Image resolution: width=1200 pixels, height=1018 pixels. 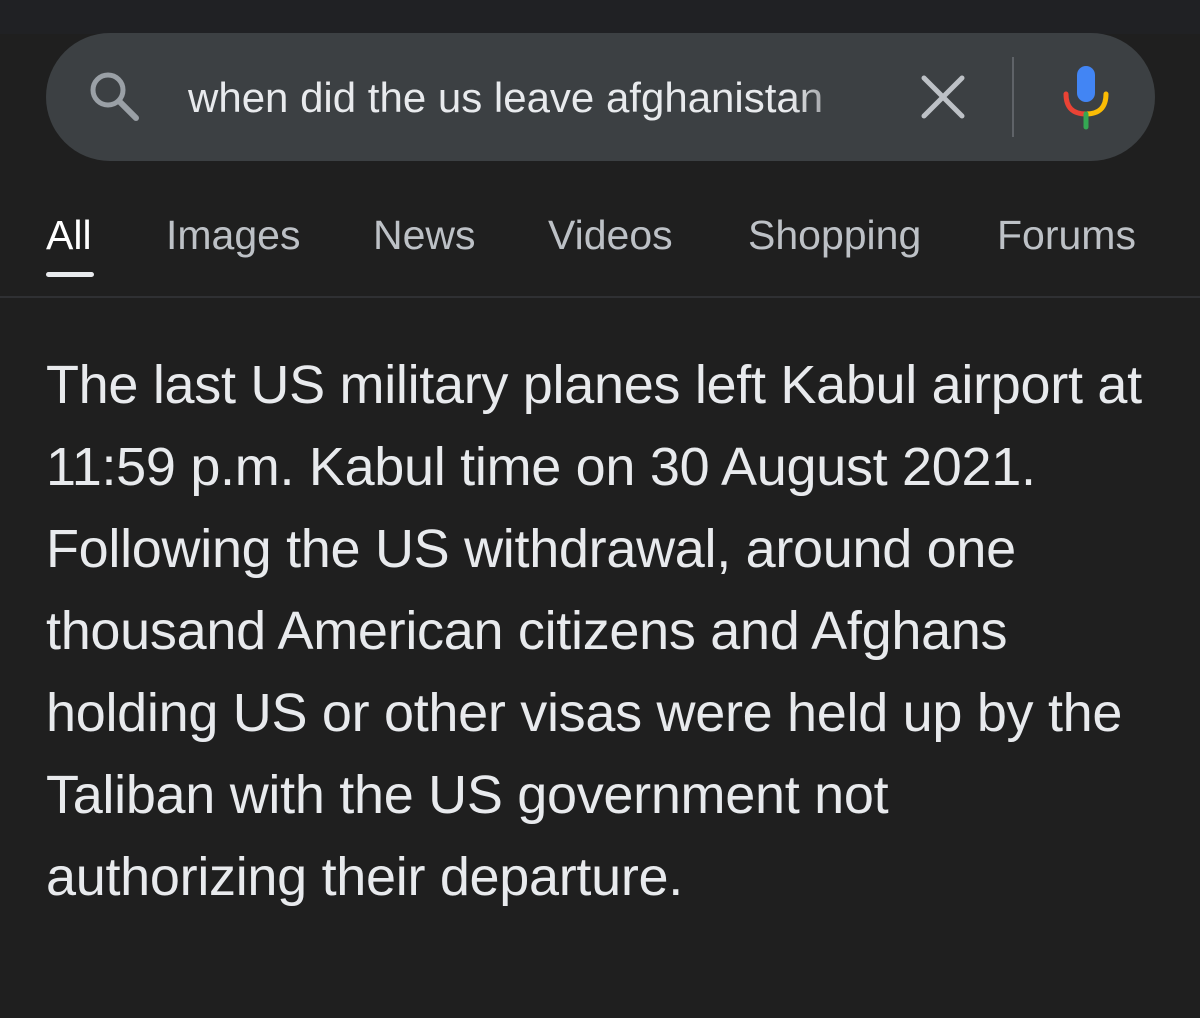 I want to click on search-tabs: All Images News Videos Shopping Forums, so click(x=600, y=248).